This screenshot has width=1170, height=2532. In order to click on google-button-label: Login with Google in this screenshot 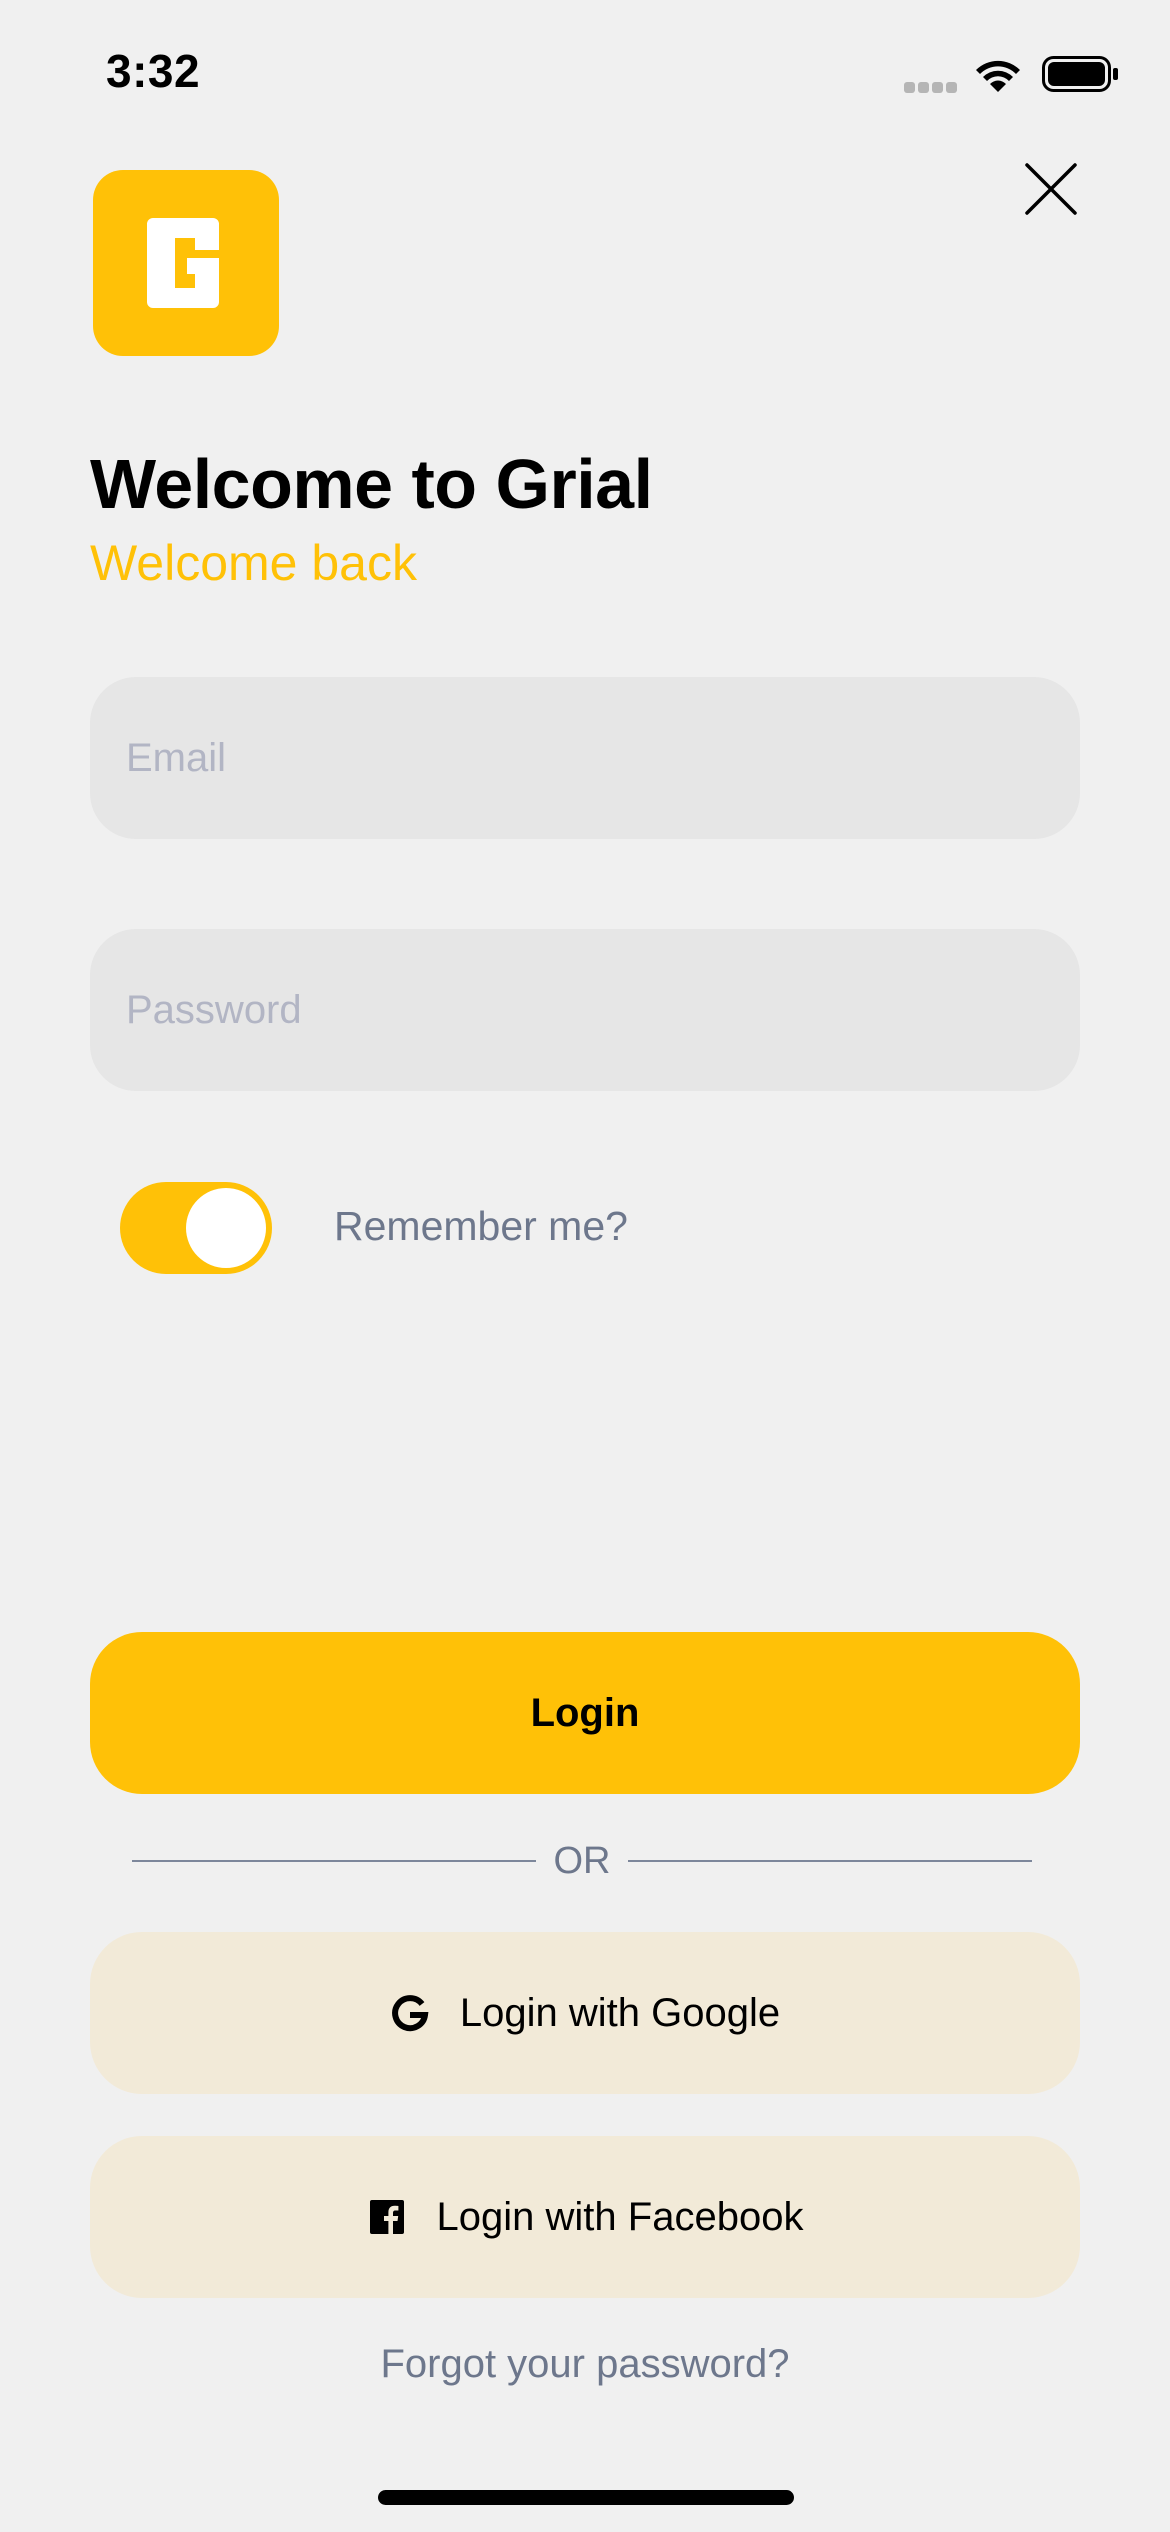, I will do `click(620, 2012)`.